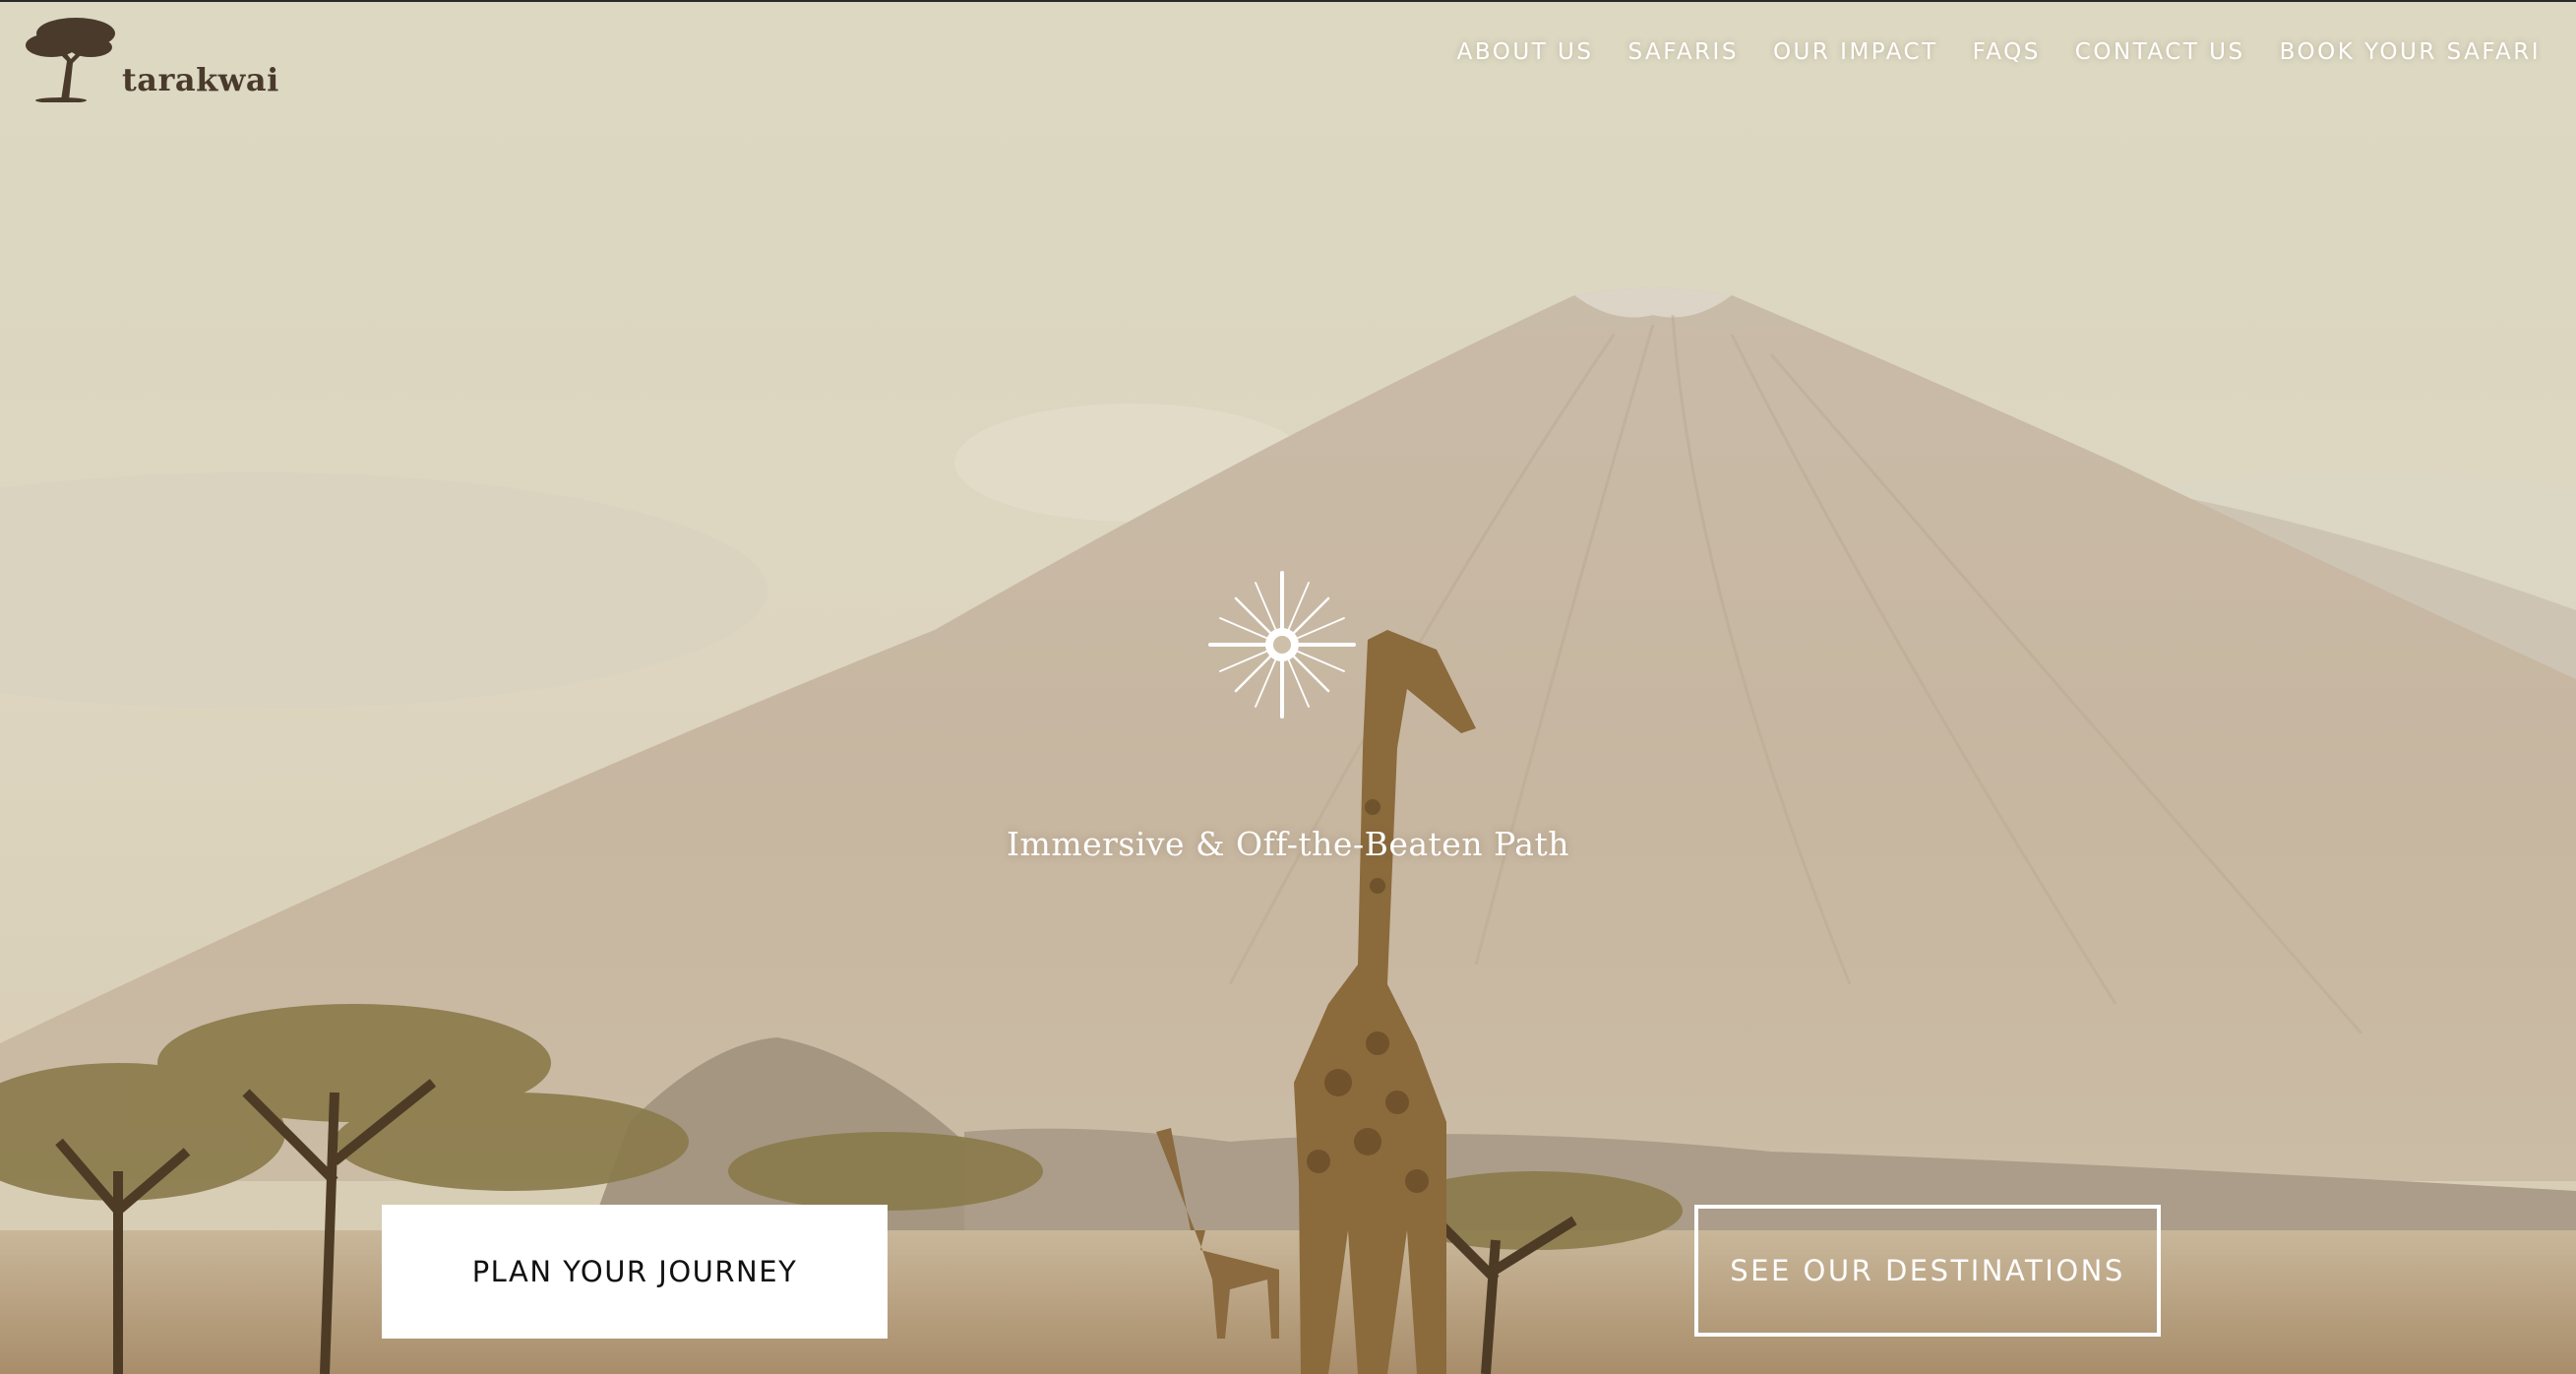 Image resolution: width=2576 pixels, height=1374 pixels. Describe the element at coordinates (2007, 52) in the screenshot. I see `nav-link-faqs: FAQS` at that location.